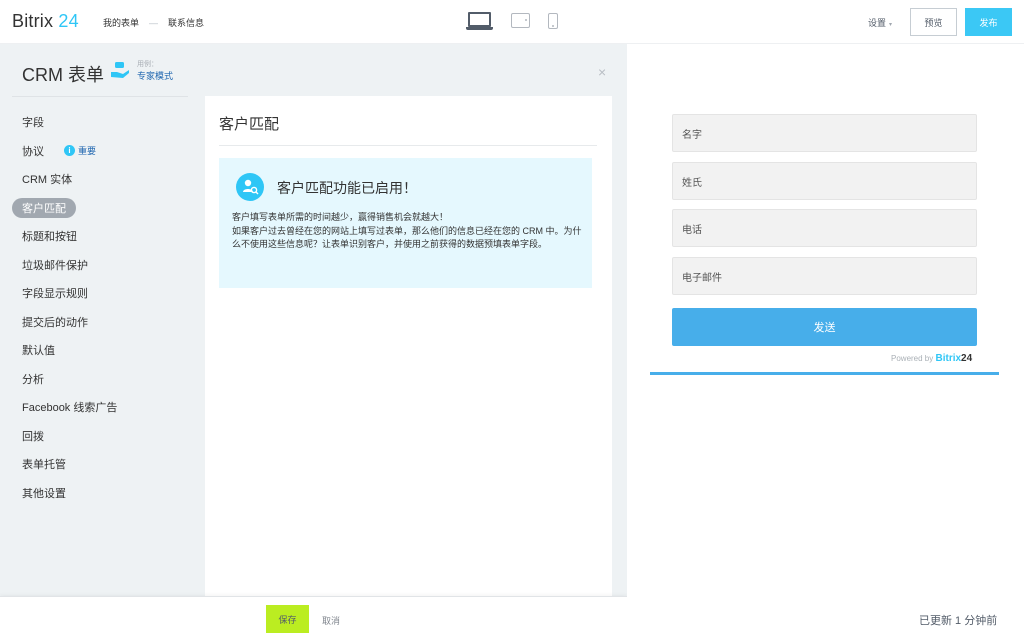  What do you see at coordinates (147, 64) in the screenshot?
I see `mode-prefix: 用例：` at bounding box center [147, 64].